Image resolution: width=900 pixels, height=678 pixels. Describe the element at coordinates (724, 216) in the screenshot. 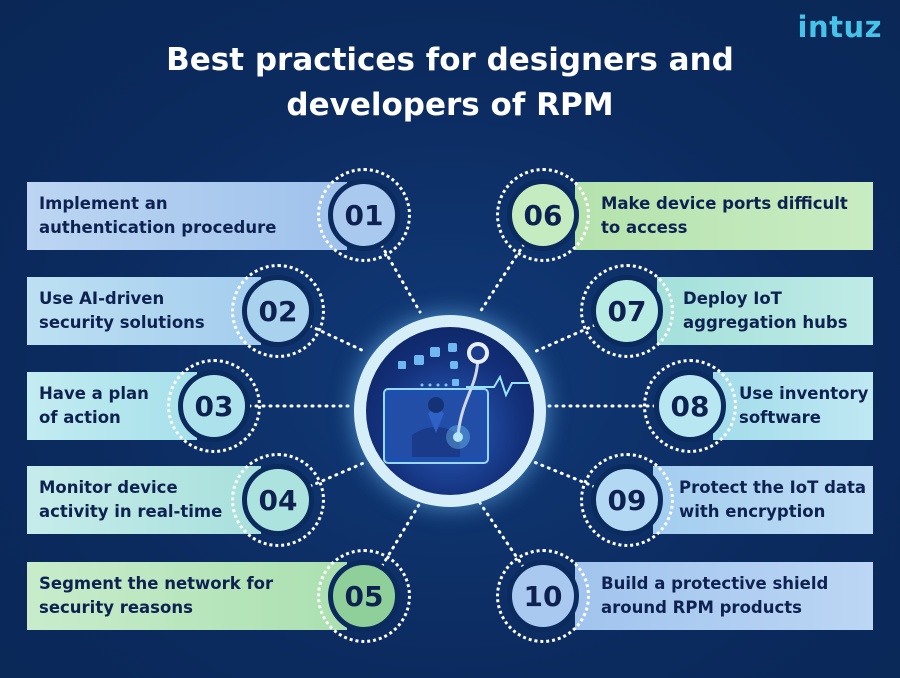

I see `practice-box-06: Make device ports difficult to access` at that location.